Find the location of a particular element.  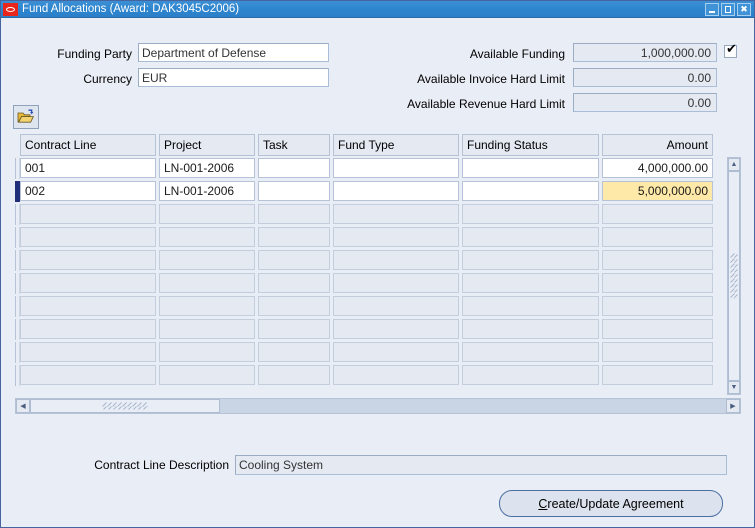

available-funding-checkbox: ✔ is located at coordinates (730, 50).